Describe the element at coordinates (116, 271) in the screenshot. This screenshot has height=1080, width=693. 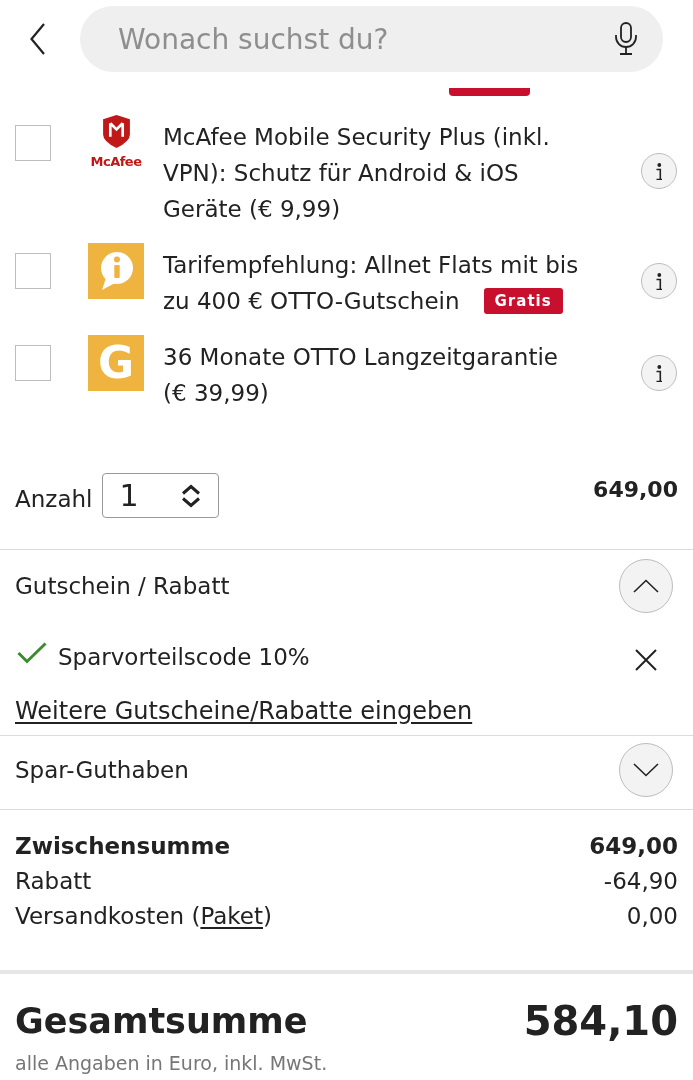
I see `speech-bubble-icon` at that location.